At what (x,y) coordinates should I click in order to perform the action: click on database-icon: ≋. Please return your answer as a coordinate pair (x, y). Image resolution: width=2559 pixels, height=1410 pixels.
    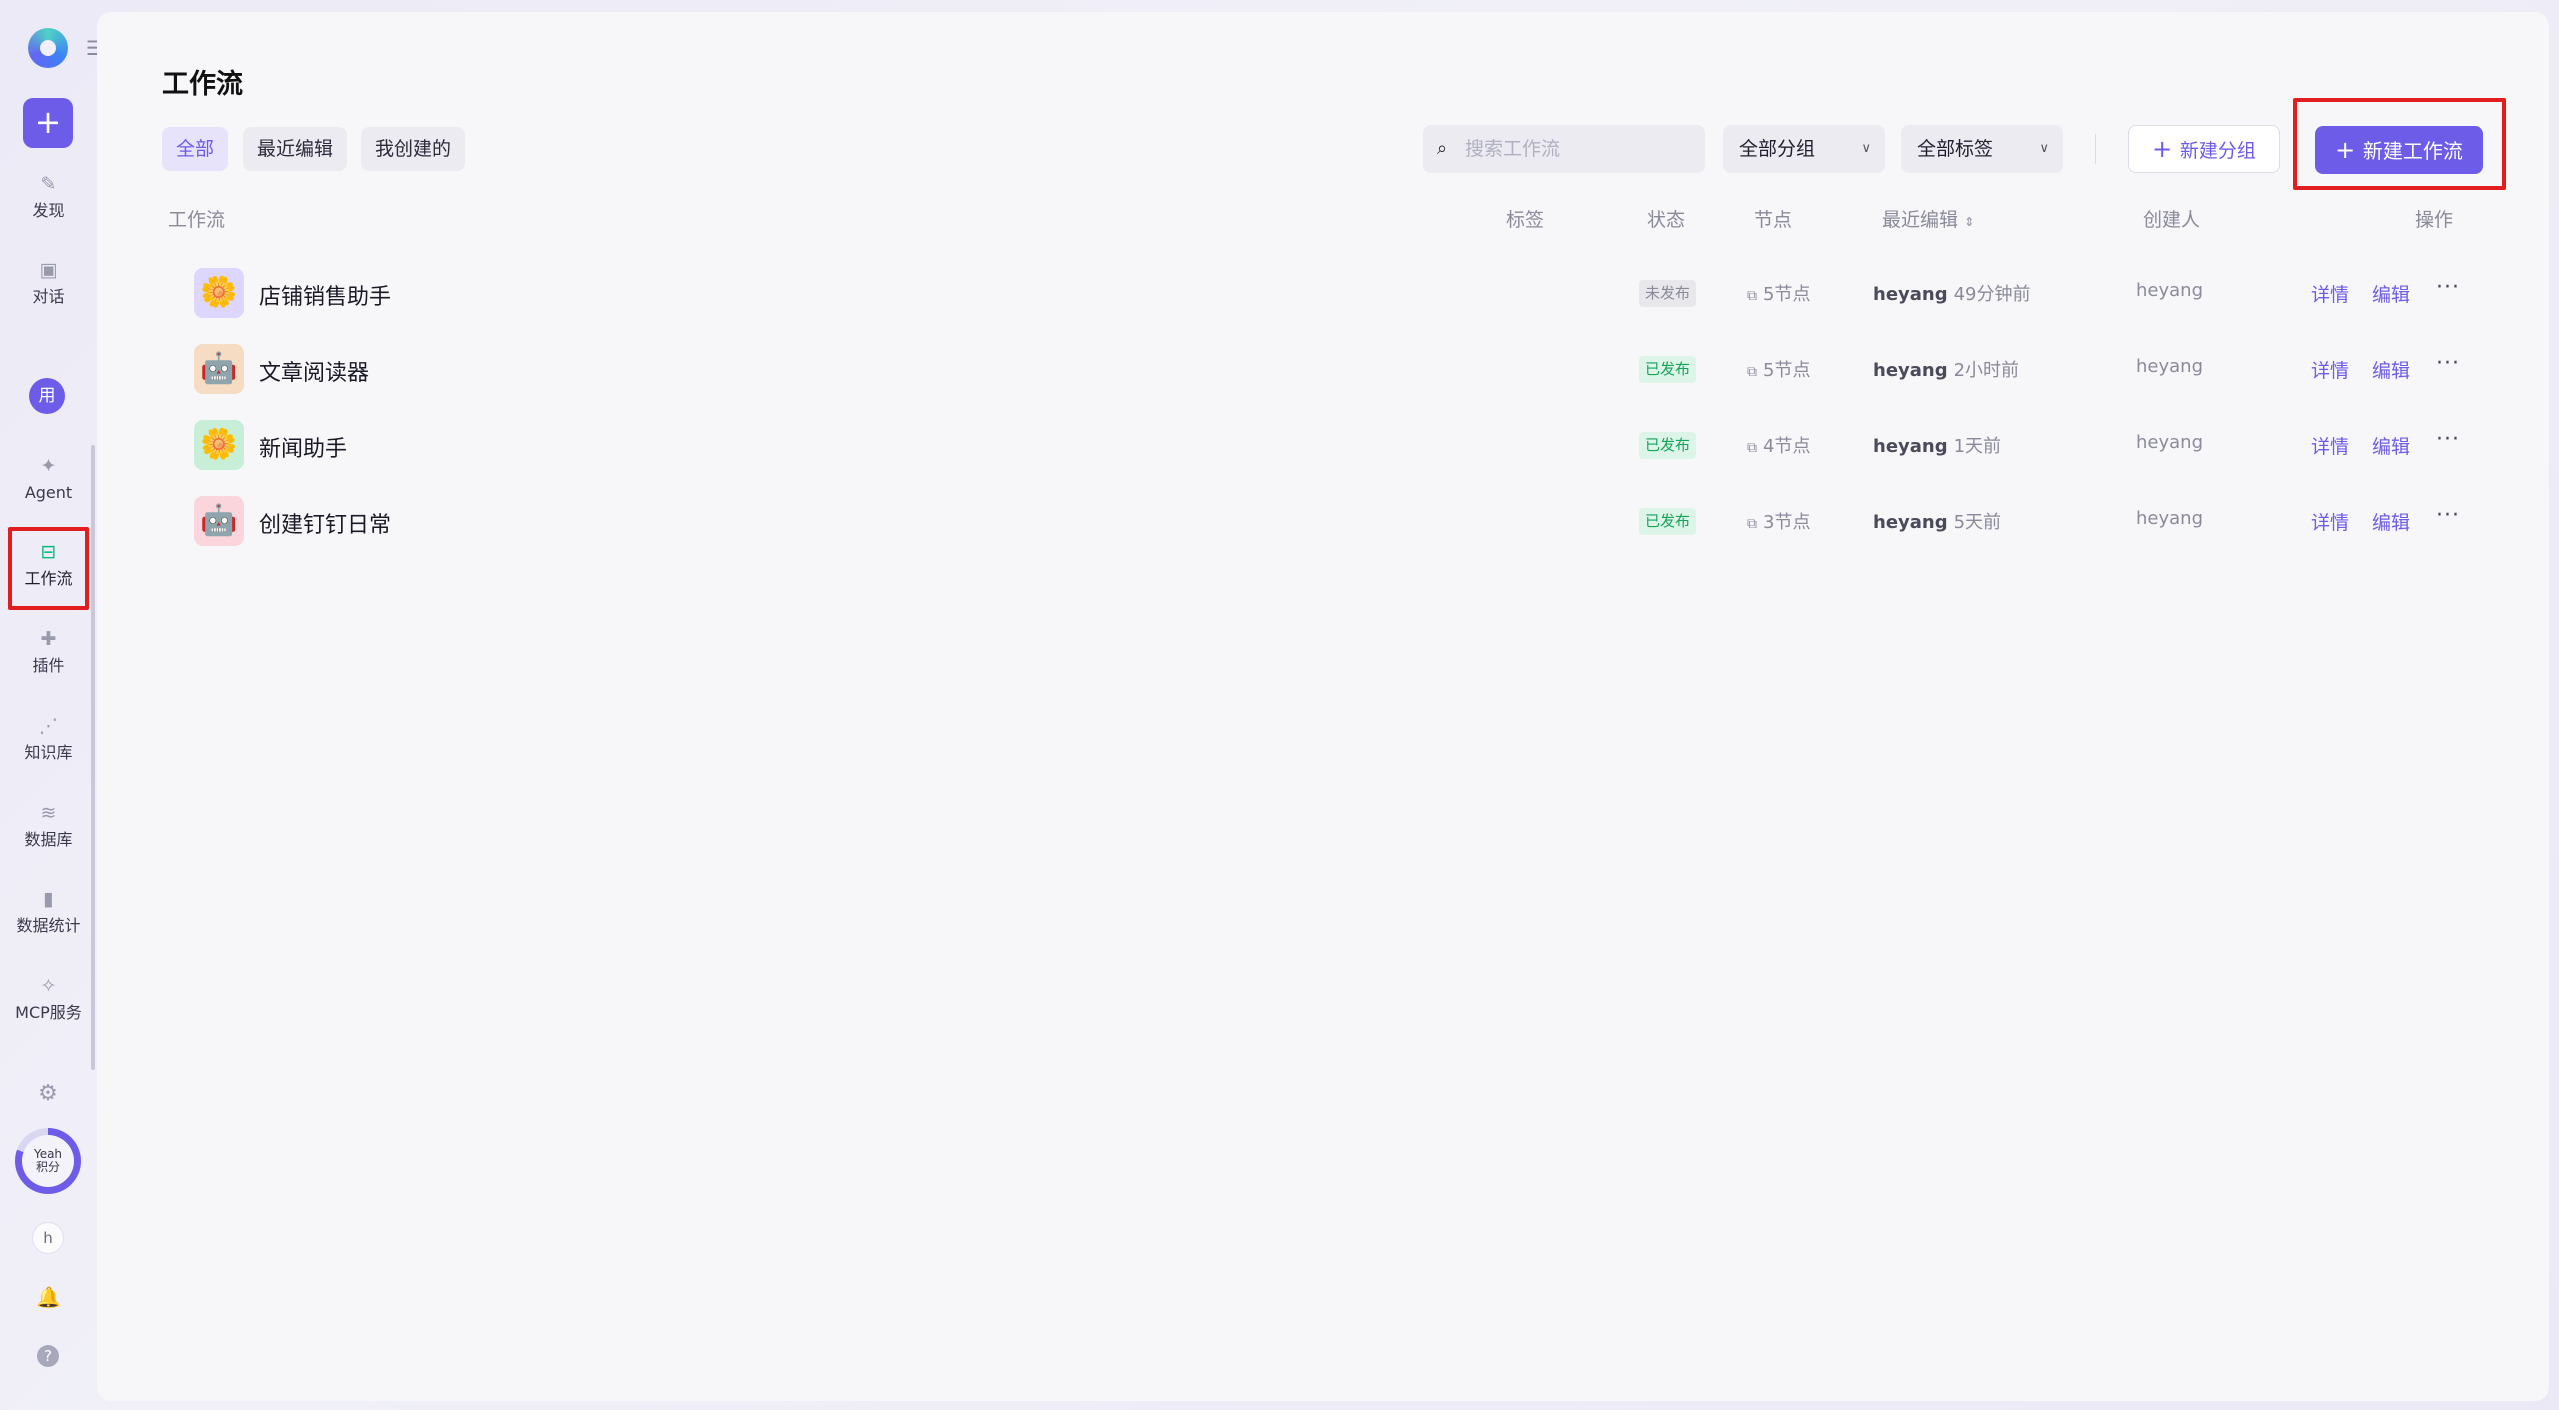
    Looking at the image, I should click on (48, 813).